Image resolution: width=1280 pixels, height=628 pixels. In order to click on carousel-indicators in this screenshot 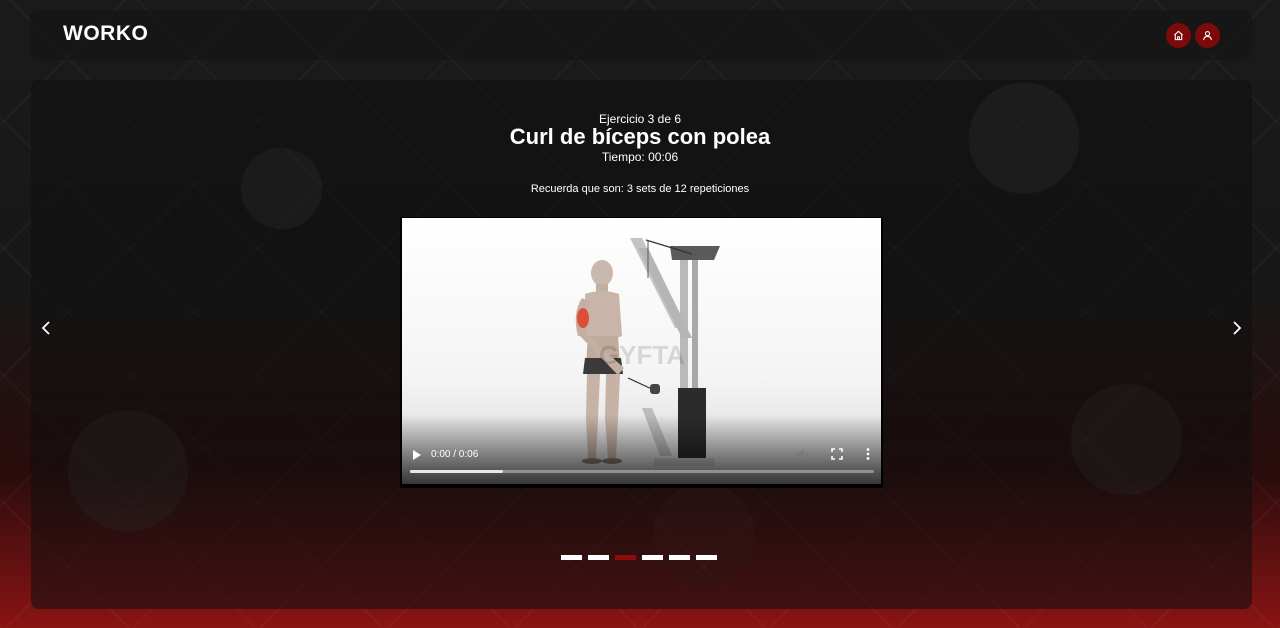, I will do `click(639, 557)`.